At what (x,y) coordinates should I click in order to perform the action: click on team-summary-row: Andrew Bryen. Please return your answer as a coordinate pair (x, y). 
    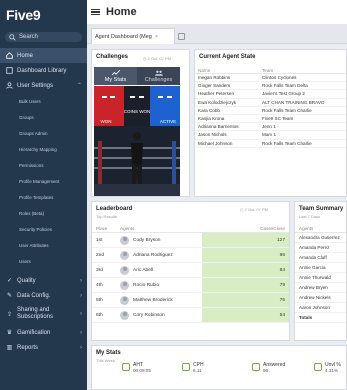
    Looking at the image, I should click on (320, 288).